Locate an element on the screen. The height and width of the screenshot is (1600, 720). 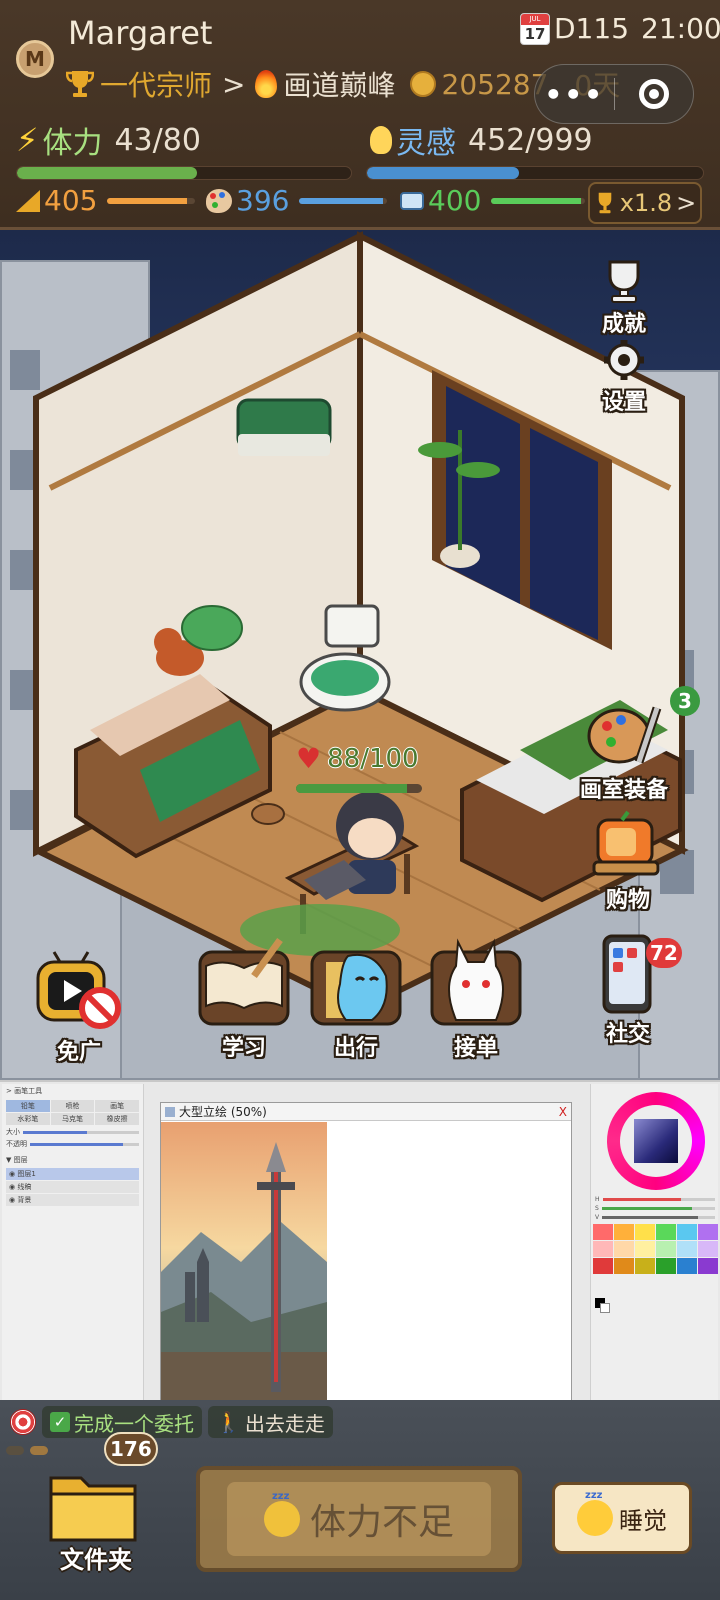
studio-gear-badge: 3 is located at coordinates (685, 701).